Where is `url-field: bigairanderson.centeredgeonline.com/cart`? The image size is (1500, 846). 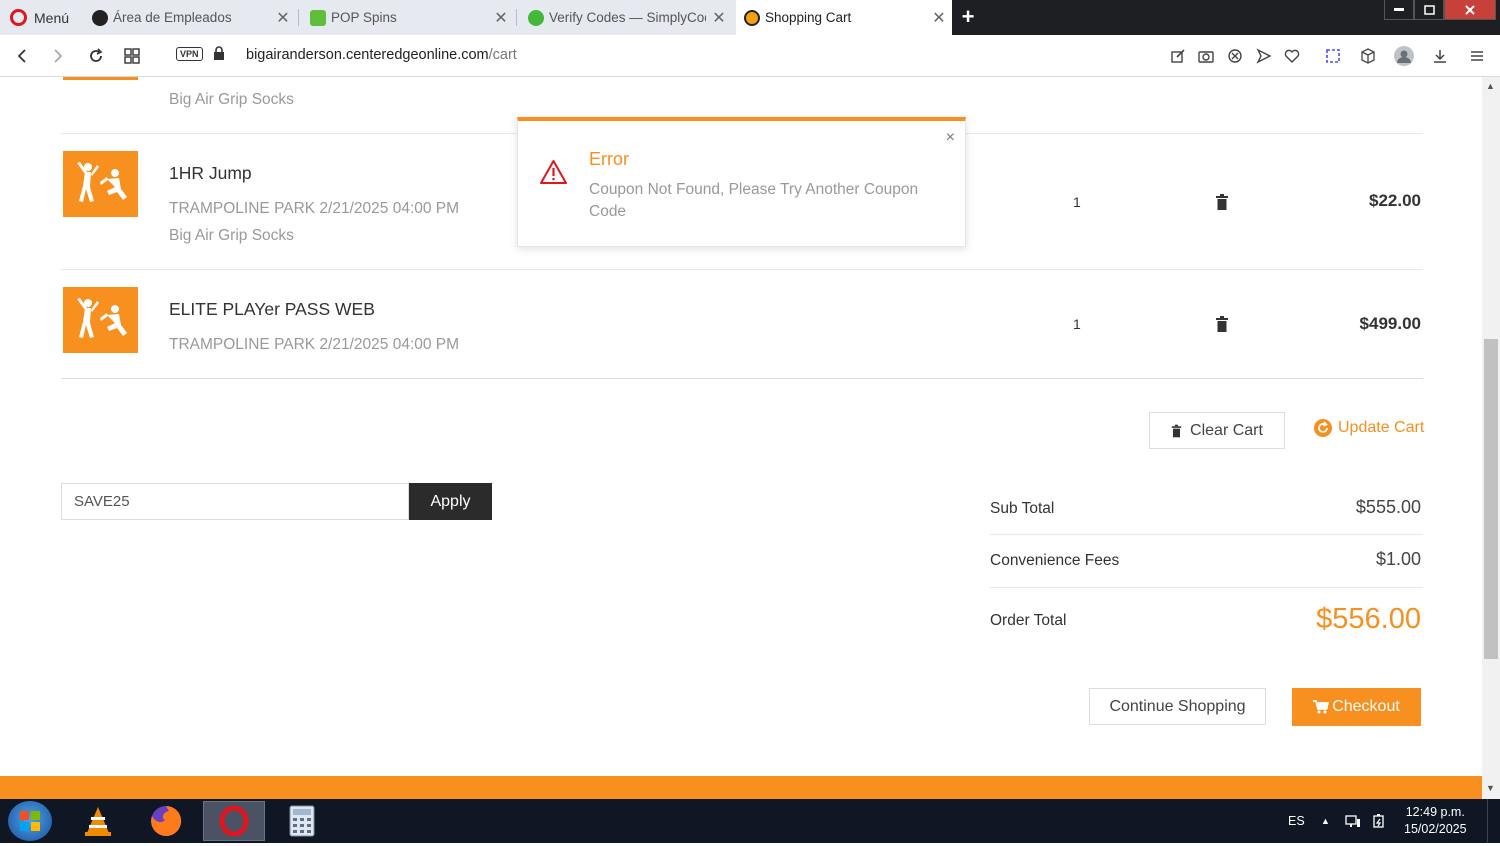 url-field: bigairanderson.centeredgeonline.com/cart is located at coordinates (381, 55).